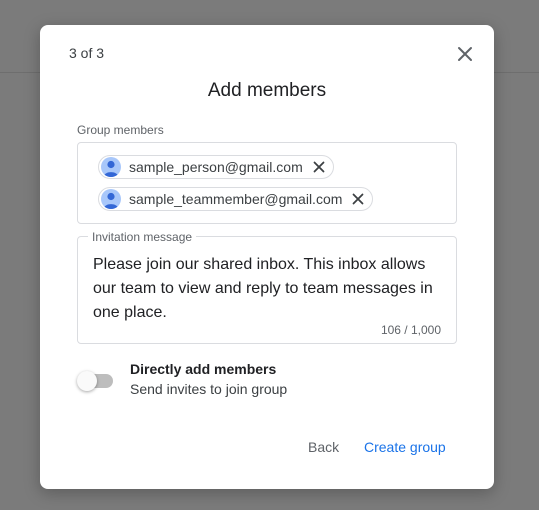 The width and height of the screenshot is (539, 510). I want to click on back-button: Back, so click(323, 447).